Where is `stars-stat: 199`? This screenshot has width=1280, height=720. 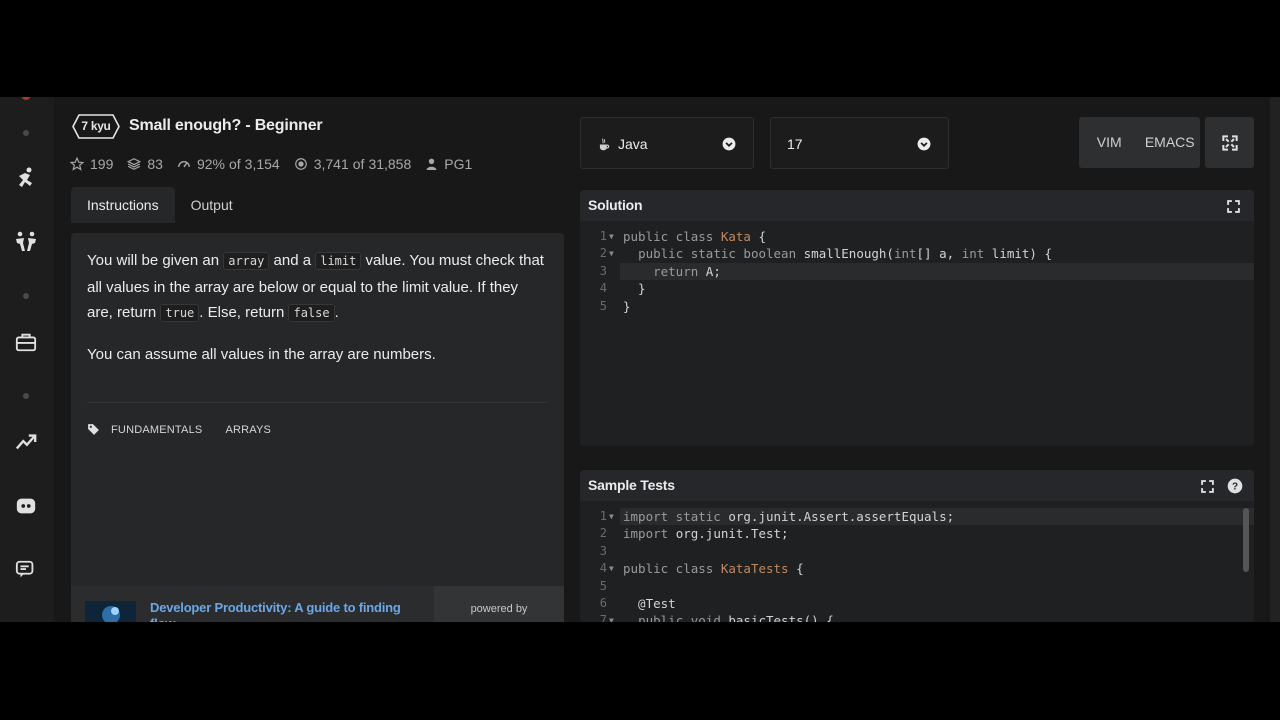 stars-stat: 199 is located at coordinates (91, 164).